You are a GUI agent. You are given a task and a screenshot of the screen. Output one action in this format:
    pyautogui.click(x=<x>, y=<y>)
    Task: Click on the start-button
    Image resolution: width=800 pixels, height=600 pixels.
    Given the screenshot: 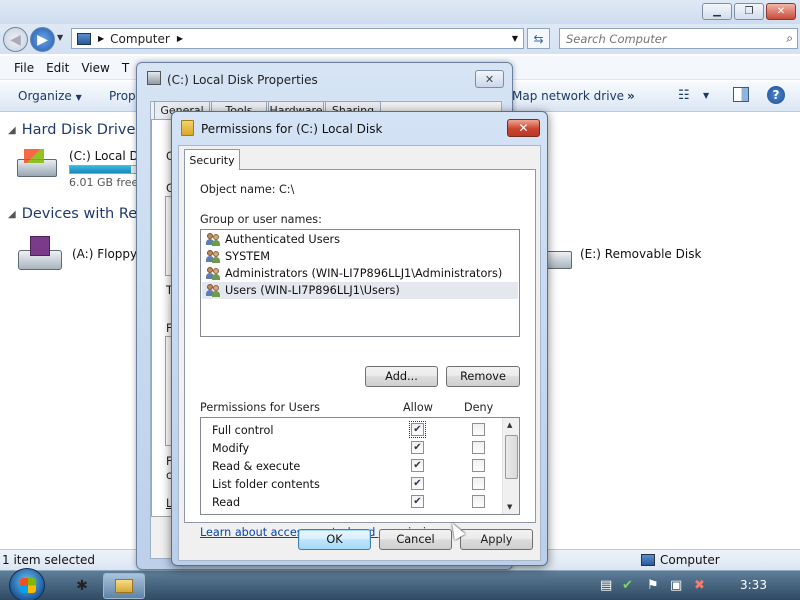 What is the action you would take?
    pyautogui.click(x=27, y=584)
    